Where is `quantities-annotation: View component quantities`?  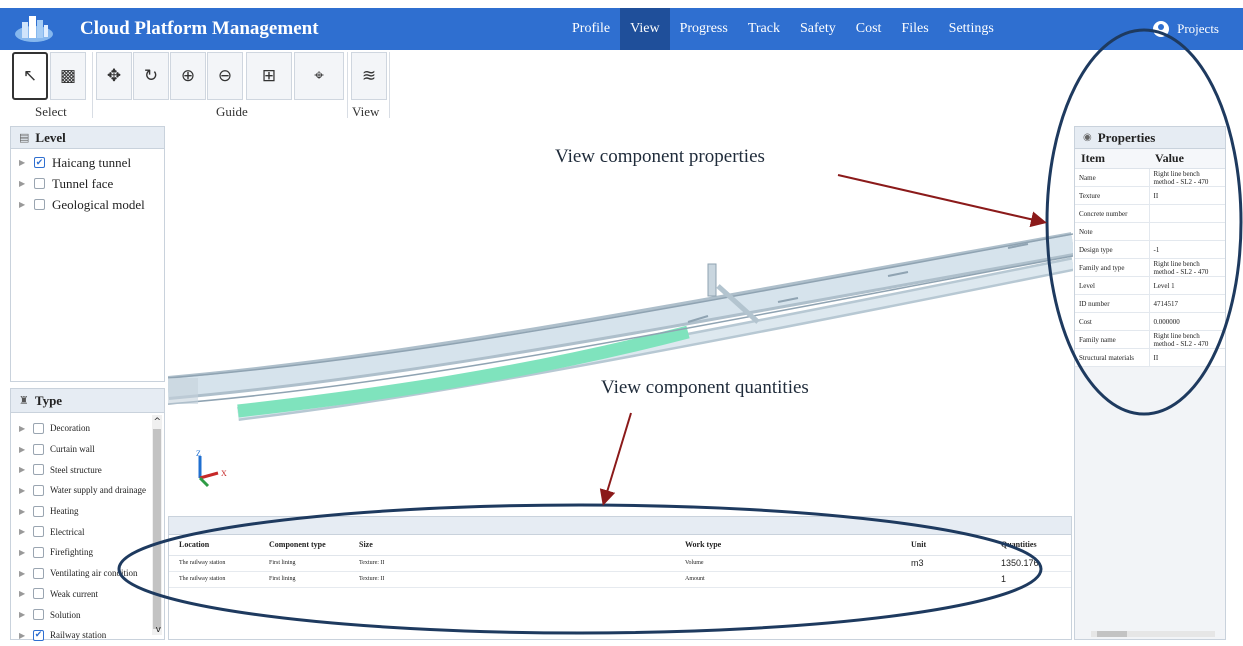 quantities-annotation: View component quantities is located at coordinates (705, 387).